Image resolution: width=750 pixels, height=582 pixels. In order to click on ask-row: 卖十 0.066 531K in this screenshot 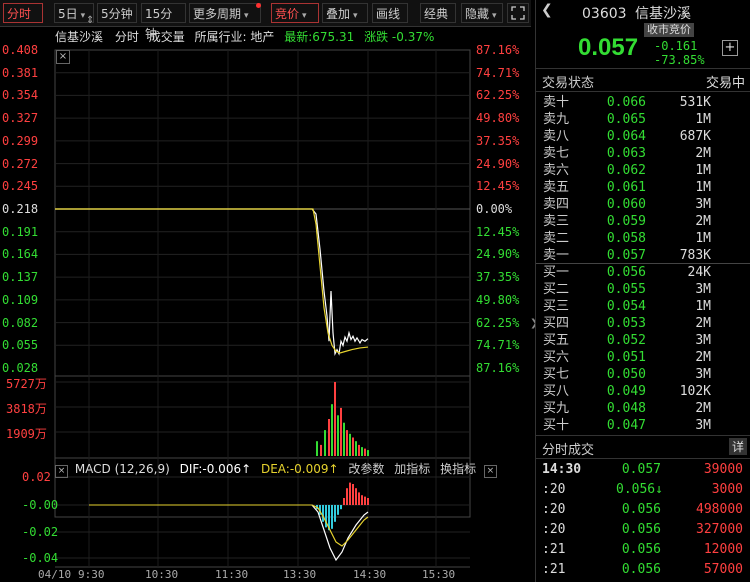, I will do `click(643, 102)`.